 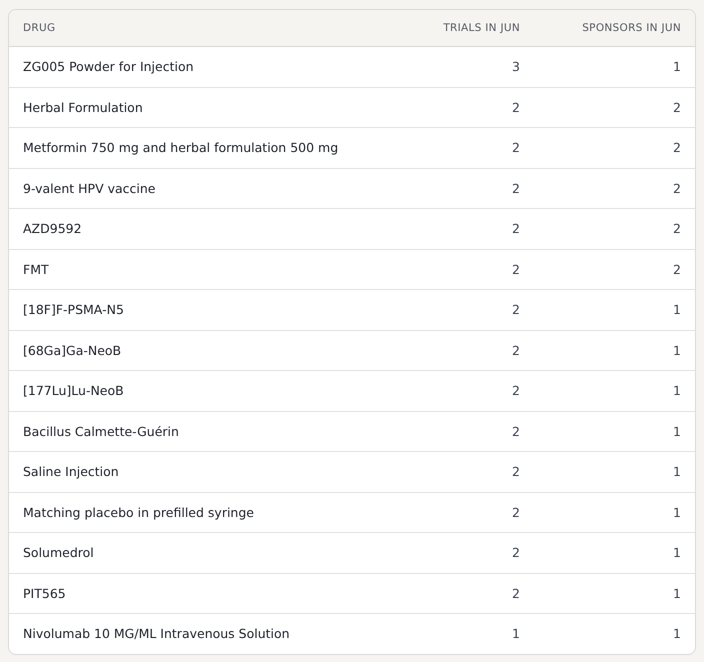 What do you see at coordinates (74, 390) in the screenshot?
I see `table-cell-text: [177Lu]Lu-NeoB` at bounding box center [74, 390].